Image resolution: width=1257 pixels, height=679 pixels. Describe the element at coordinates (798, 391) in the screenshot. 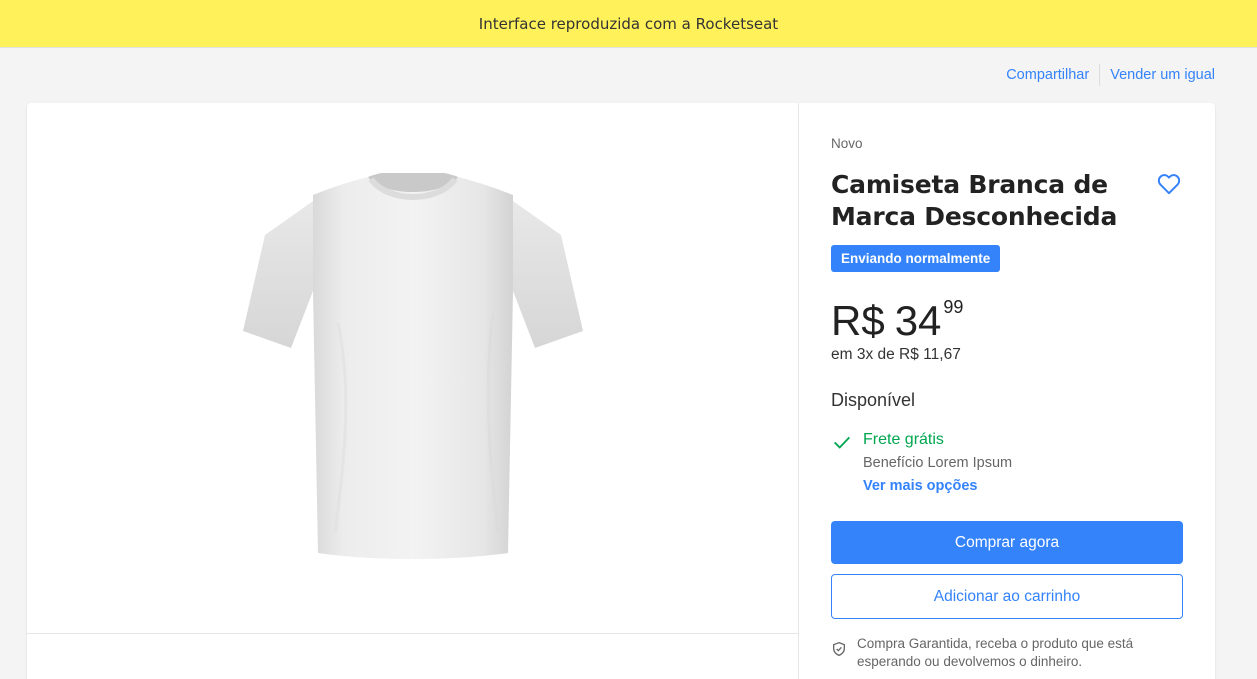

I see `column-divider` at that location.